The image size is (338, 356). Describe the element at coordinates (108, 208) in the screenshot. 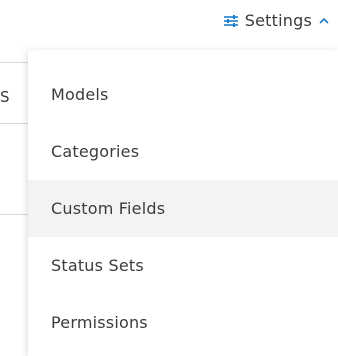

I see `menu-item-label: Custom Fields` at that location.